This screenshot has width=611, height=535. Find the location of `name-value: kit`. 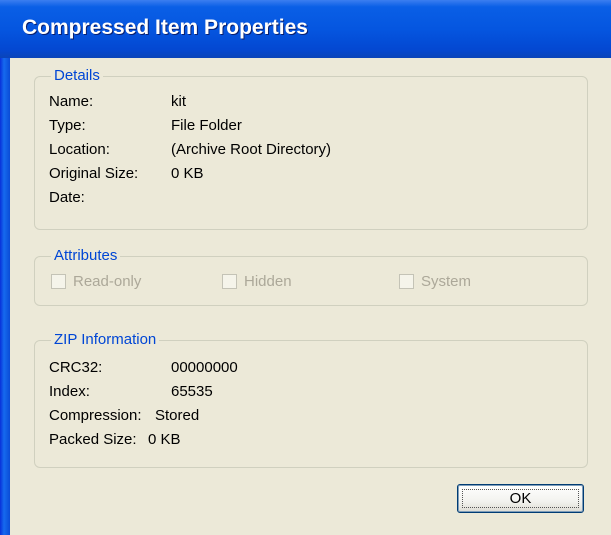

name-value: kit is located at coordinates (178, 101).